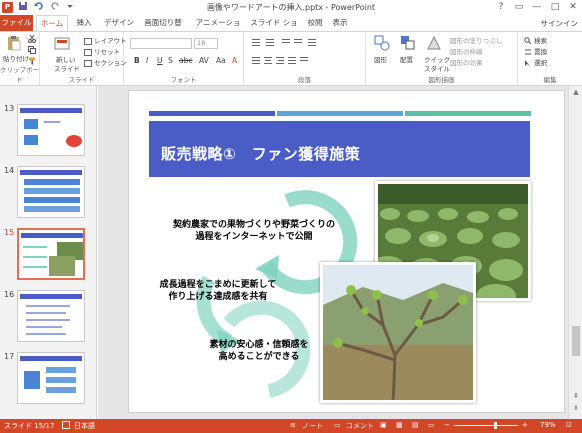 This screenshot has width=582, height=433. Describe the element at coordinates (466, 51) in the screenshot. I see `shape-outline-button: 図形の枠線` at that location.